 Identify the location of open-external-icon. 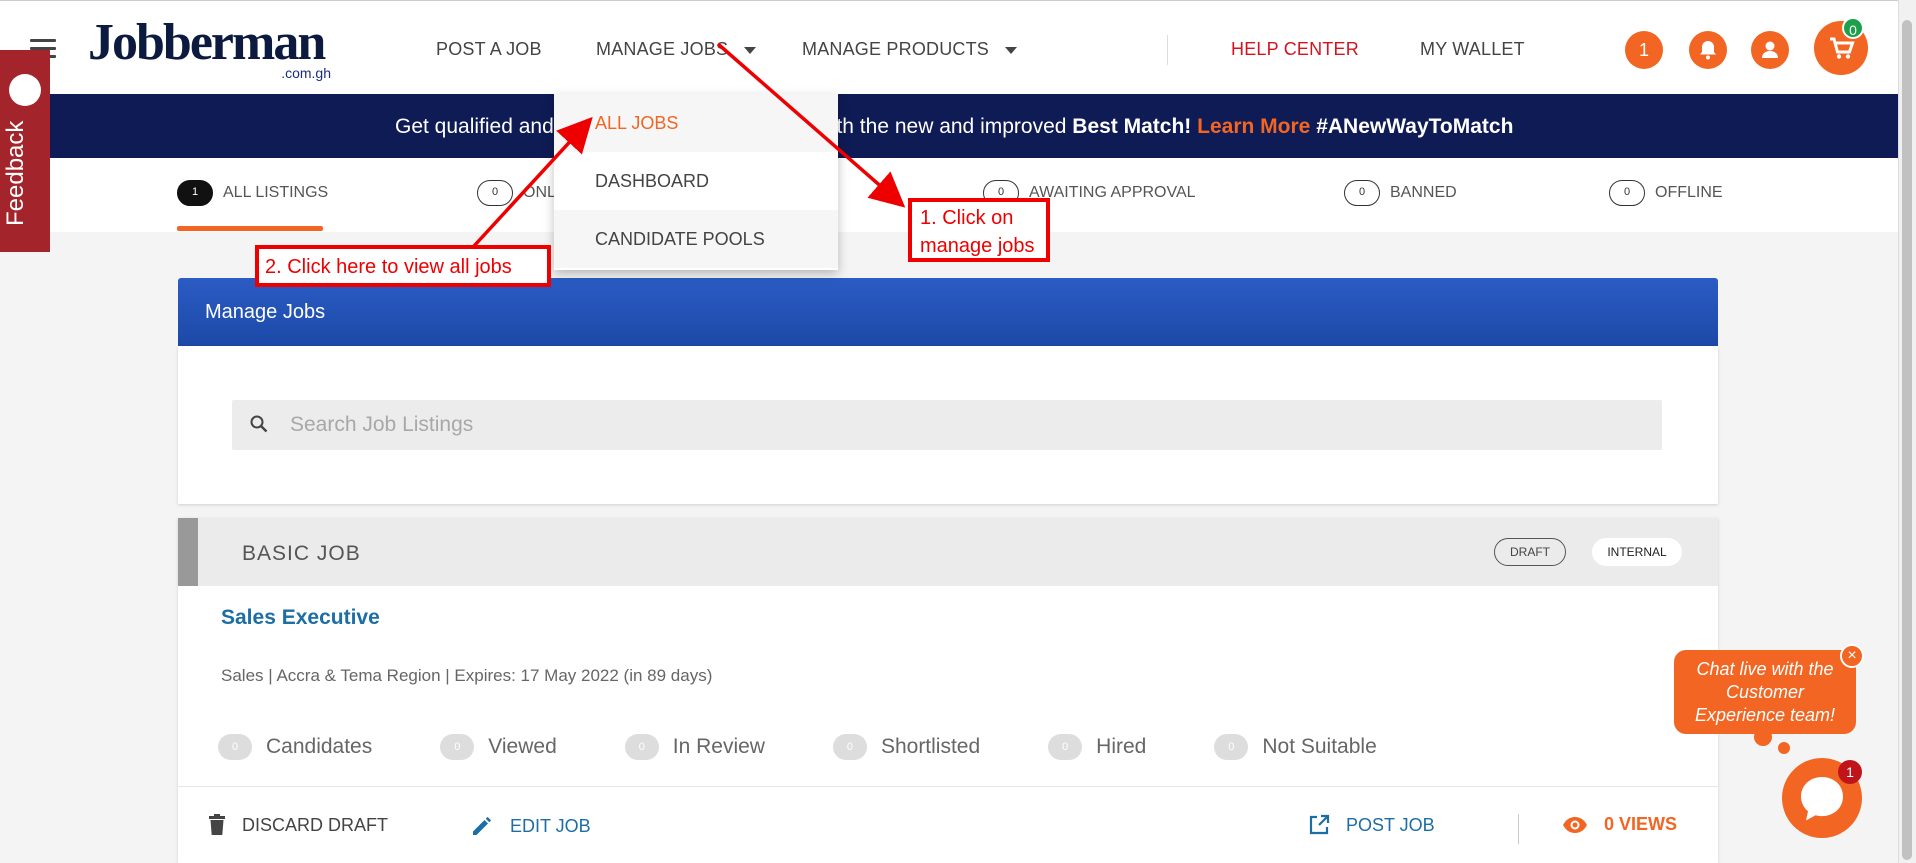
(1319, 824).